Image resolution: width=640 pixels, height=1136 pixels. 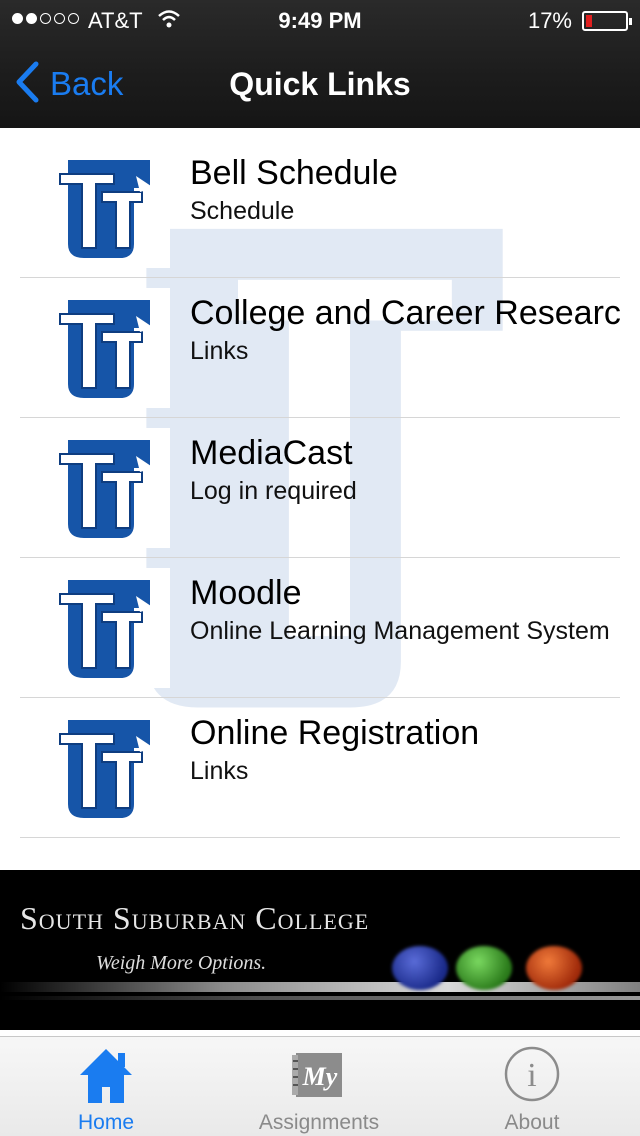 I want to click on navigation-bar: Back Quick Links, so click(x=320, y=84).